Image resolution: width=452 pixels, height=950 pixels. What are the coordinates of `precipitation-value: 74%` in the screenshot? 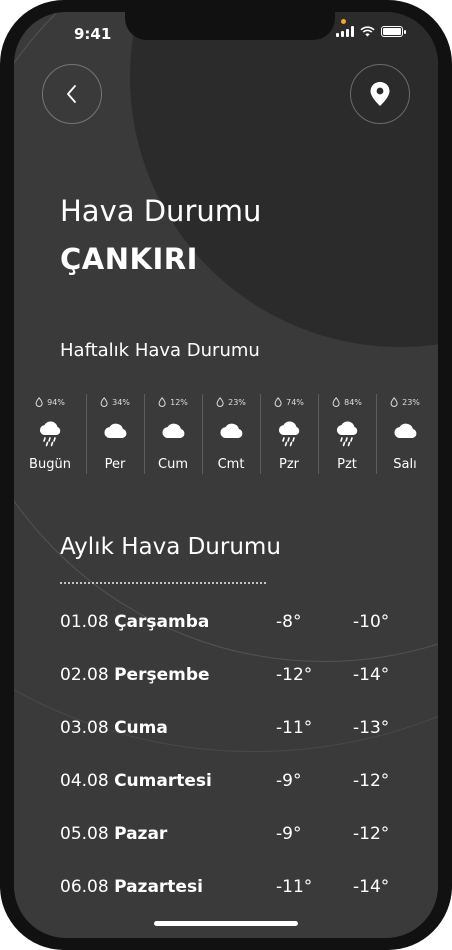 It's located at (295, 402).